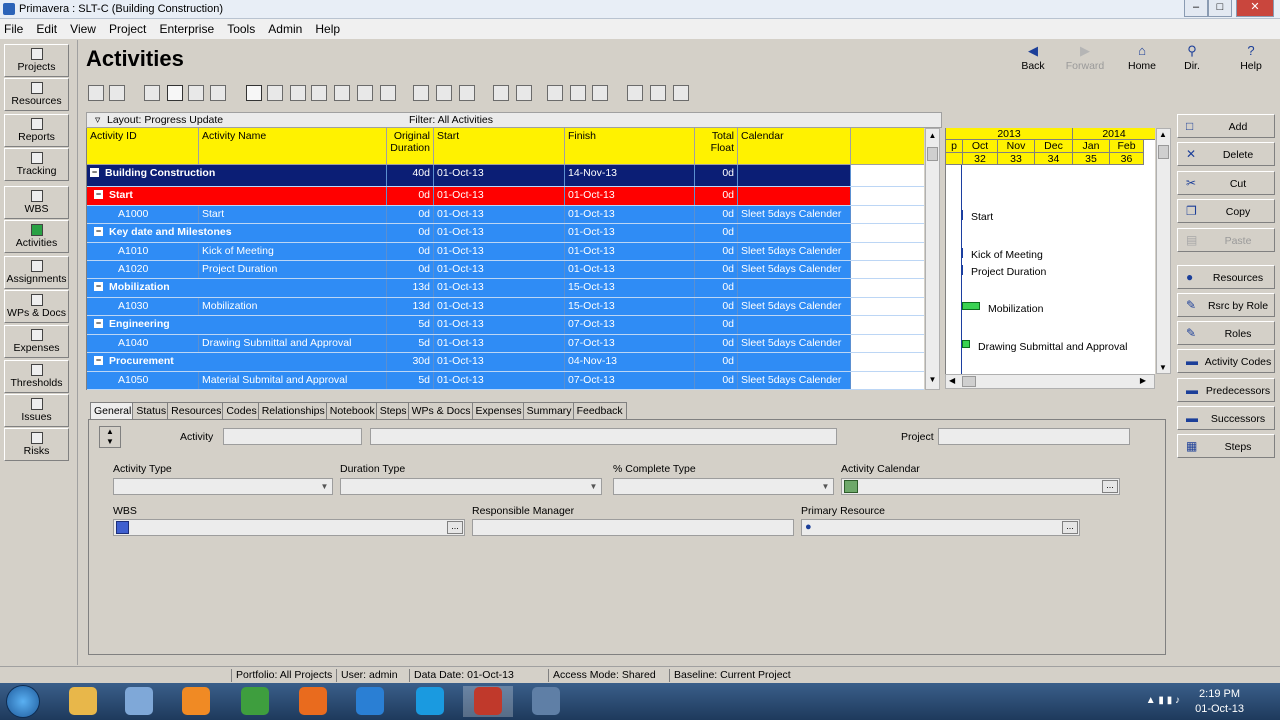 The image size is (1280, 720). What do you see at coordinates (242, 27) in the screenshot?
I see `menu-tools: Tools` at bounding box center [242, 27].